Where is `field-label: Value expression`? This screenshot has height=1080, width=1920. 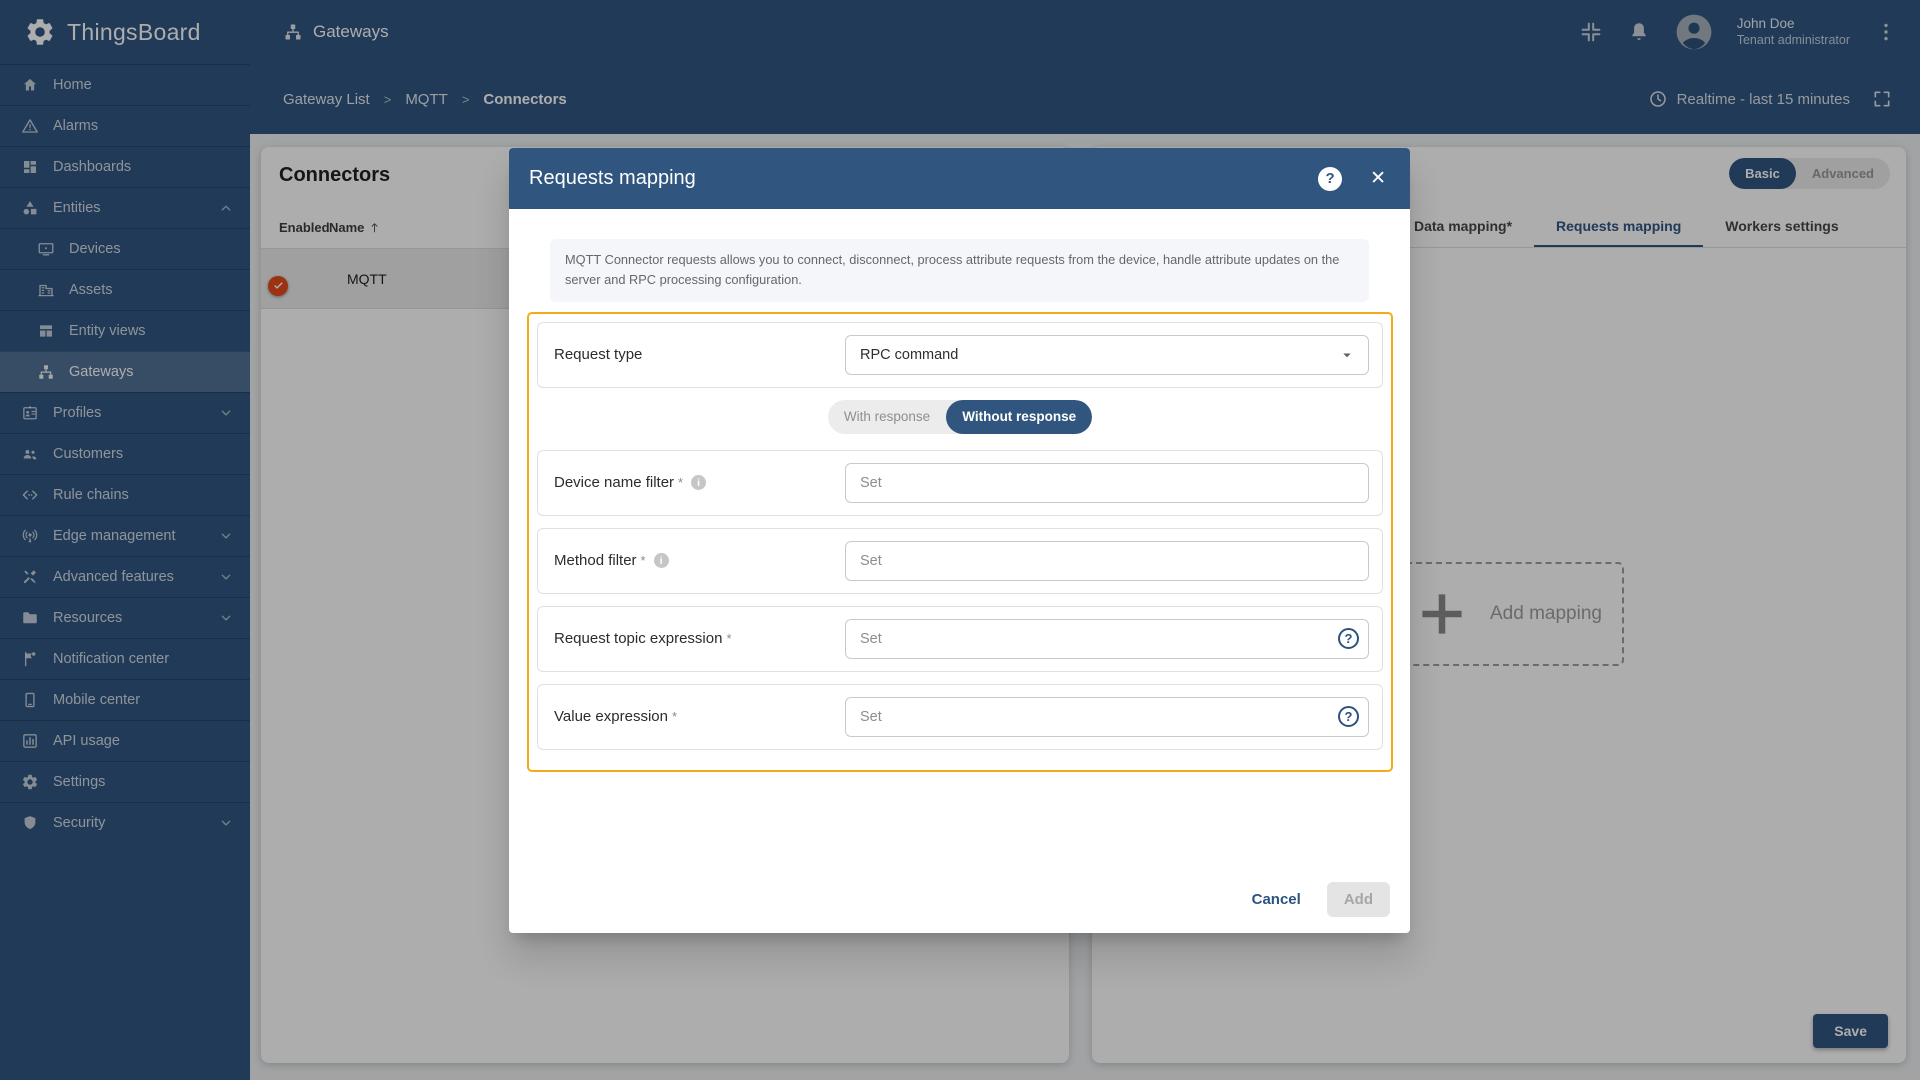 field-label: Value expression is located at coordinates (611, 717).